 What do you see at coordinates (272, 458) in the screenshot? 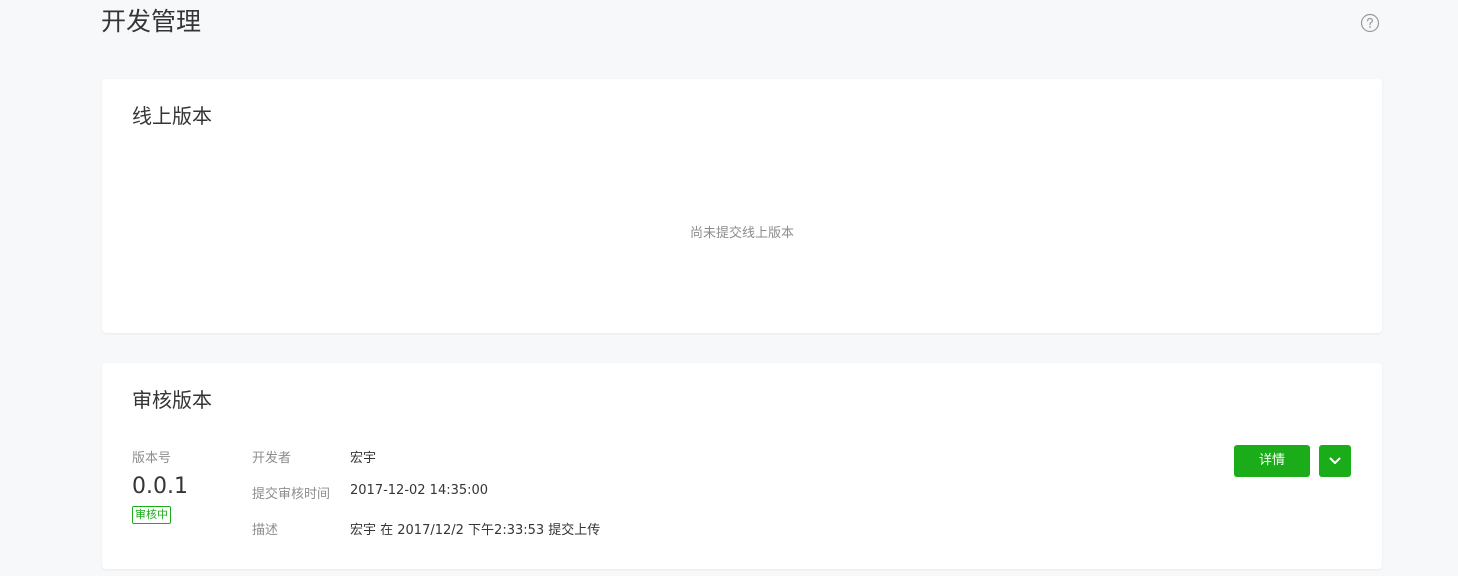
I see `developer-label: 开发者` at bounding box center [272, 458].